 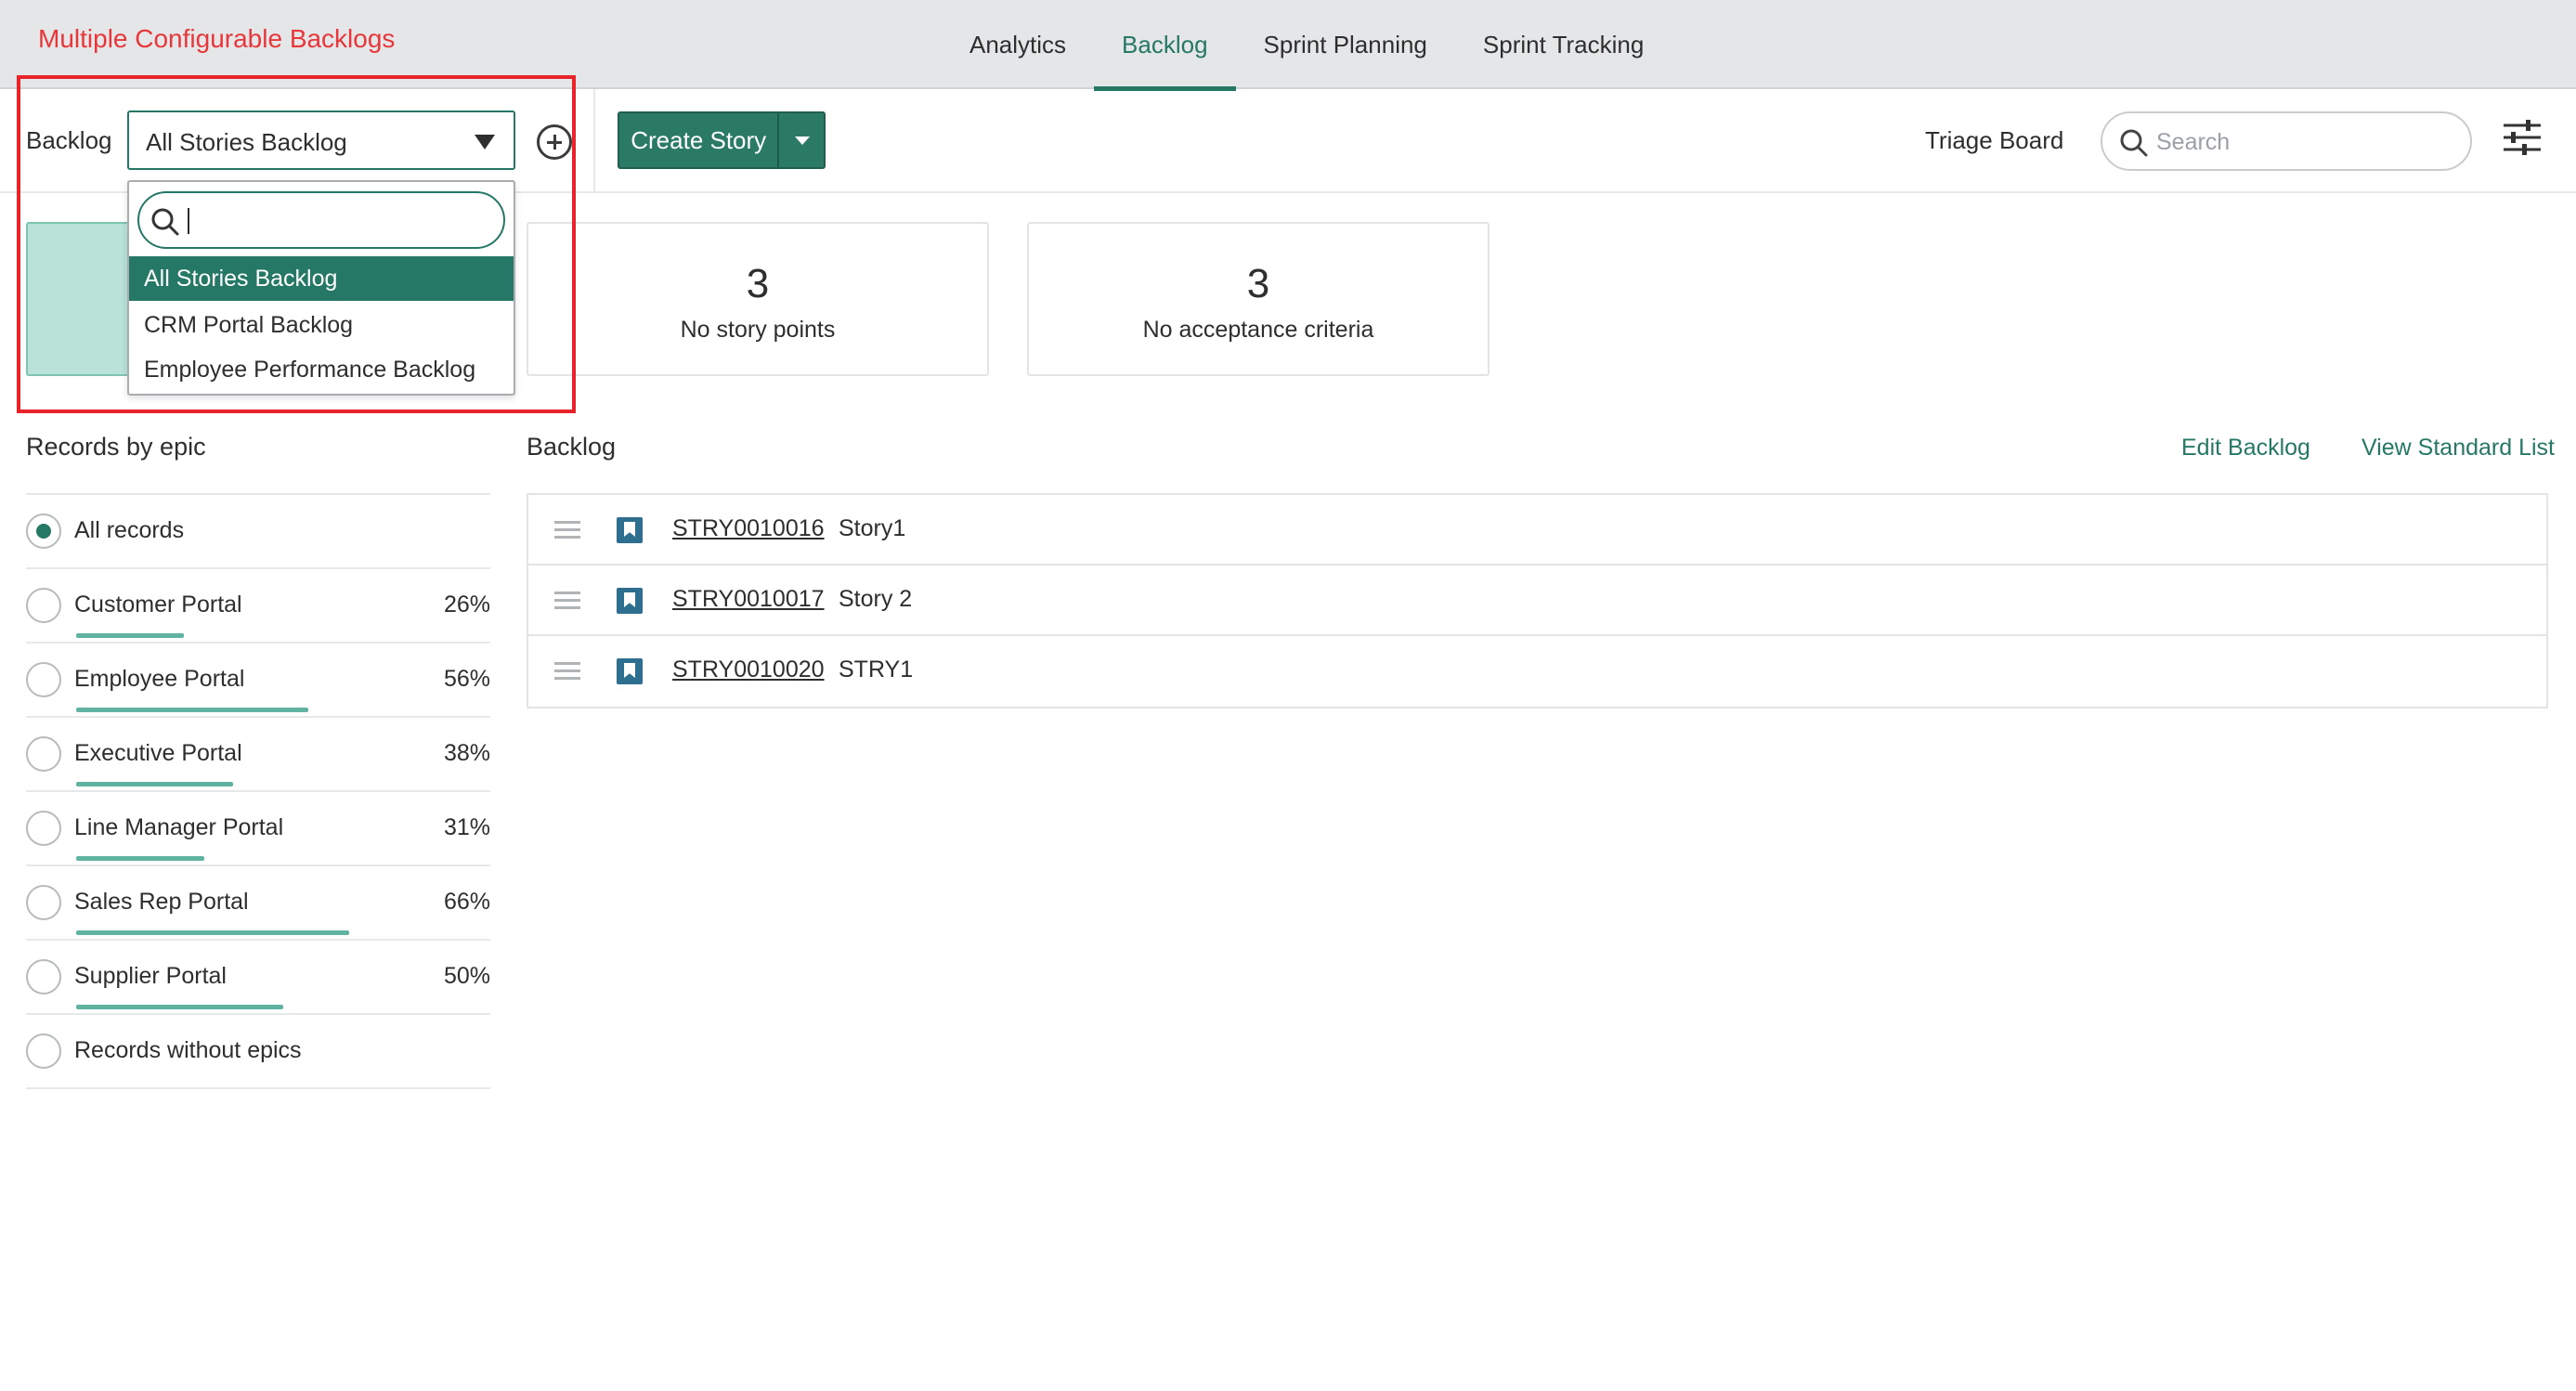 What do you see at coordinates (161, 902) in the screenshot?
I see `epic-name: Sales Rep Portal` at bounding box center [161, 902].